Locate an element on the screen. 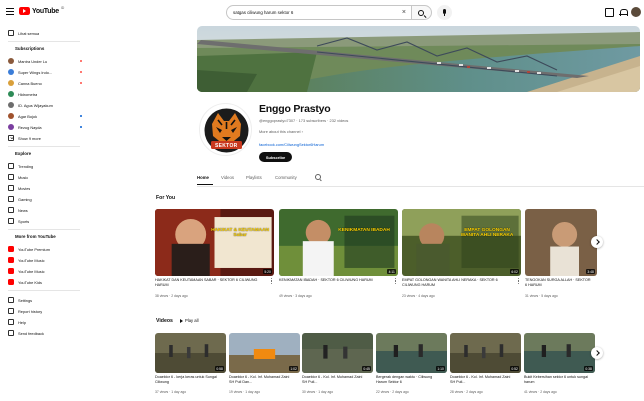  logo-country: ID is located at coordinates (62, 8).